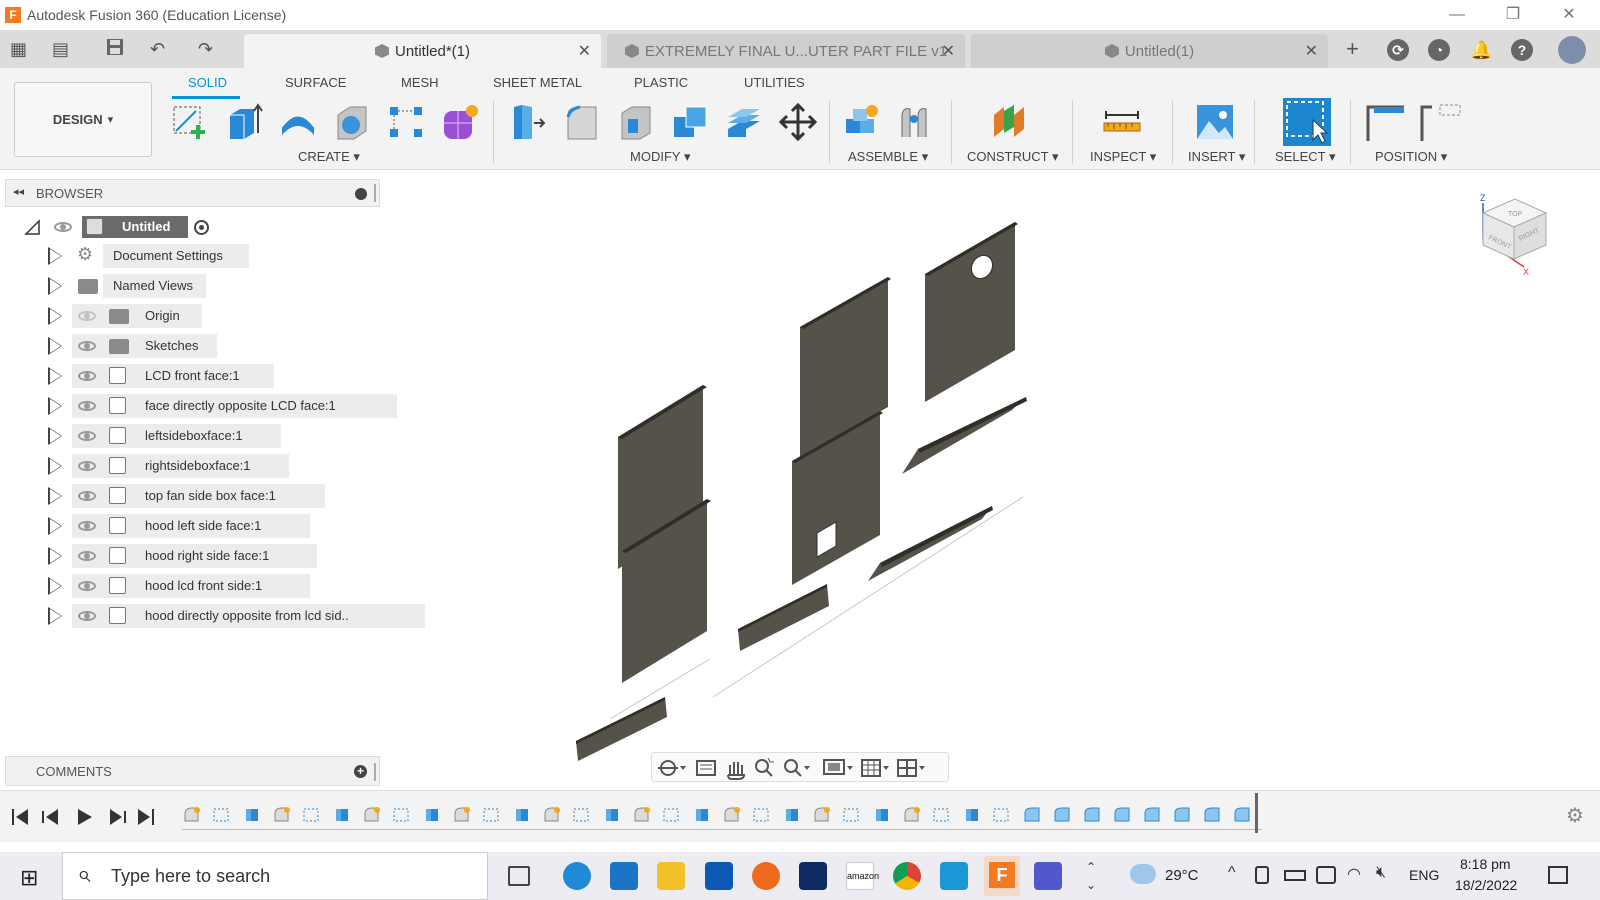 This screenshot has height=900, width=1600. Describe the element at coordinates (528, 122) in the screenshot. I see `press-pull-icon` at that location.